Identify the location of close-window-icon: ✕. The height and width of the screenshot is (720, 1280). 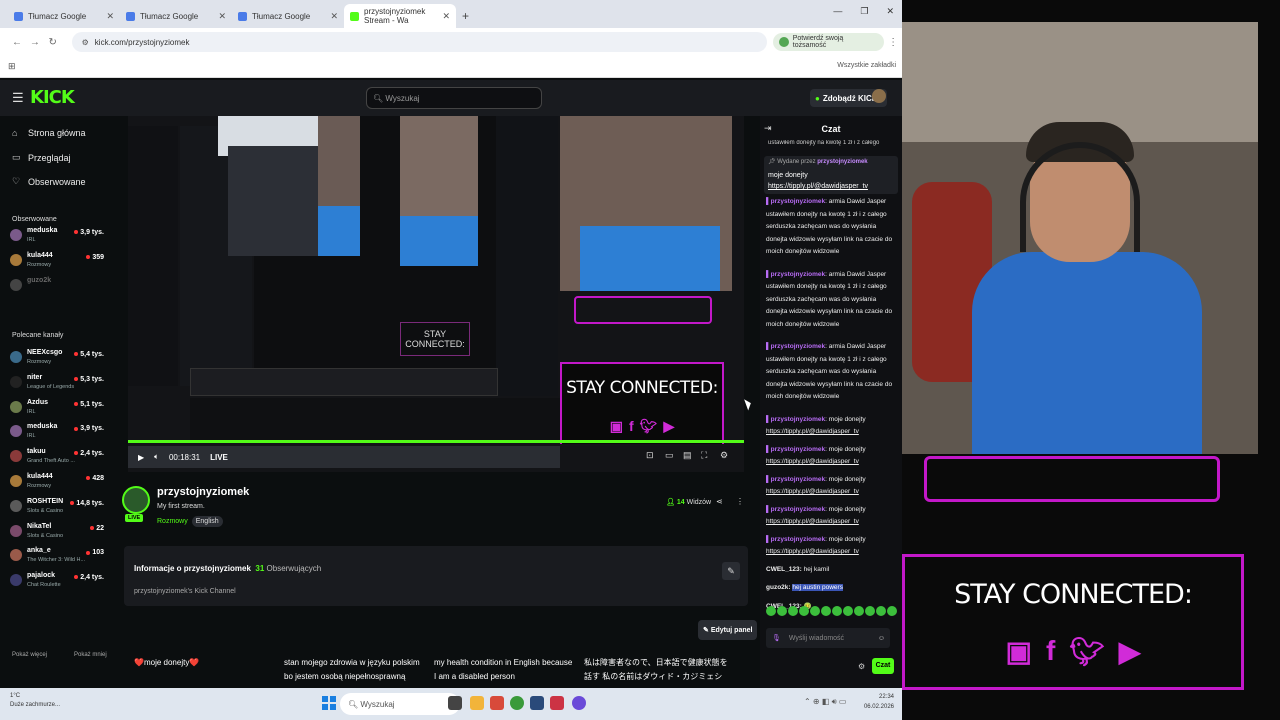
(890, 11).